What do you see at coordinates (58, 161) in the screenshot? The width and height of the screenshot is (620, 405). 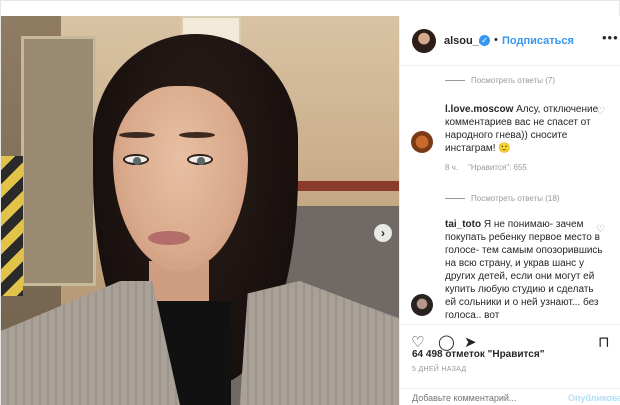 I see `photo-door` at bounding box center [58, 161].